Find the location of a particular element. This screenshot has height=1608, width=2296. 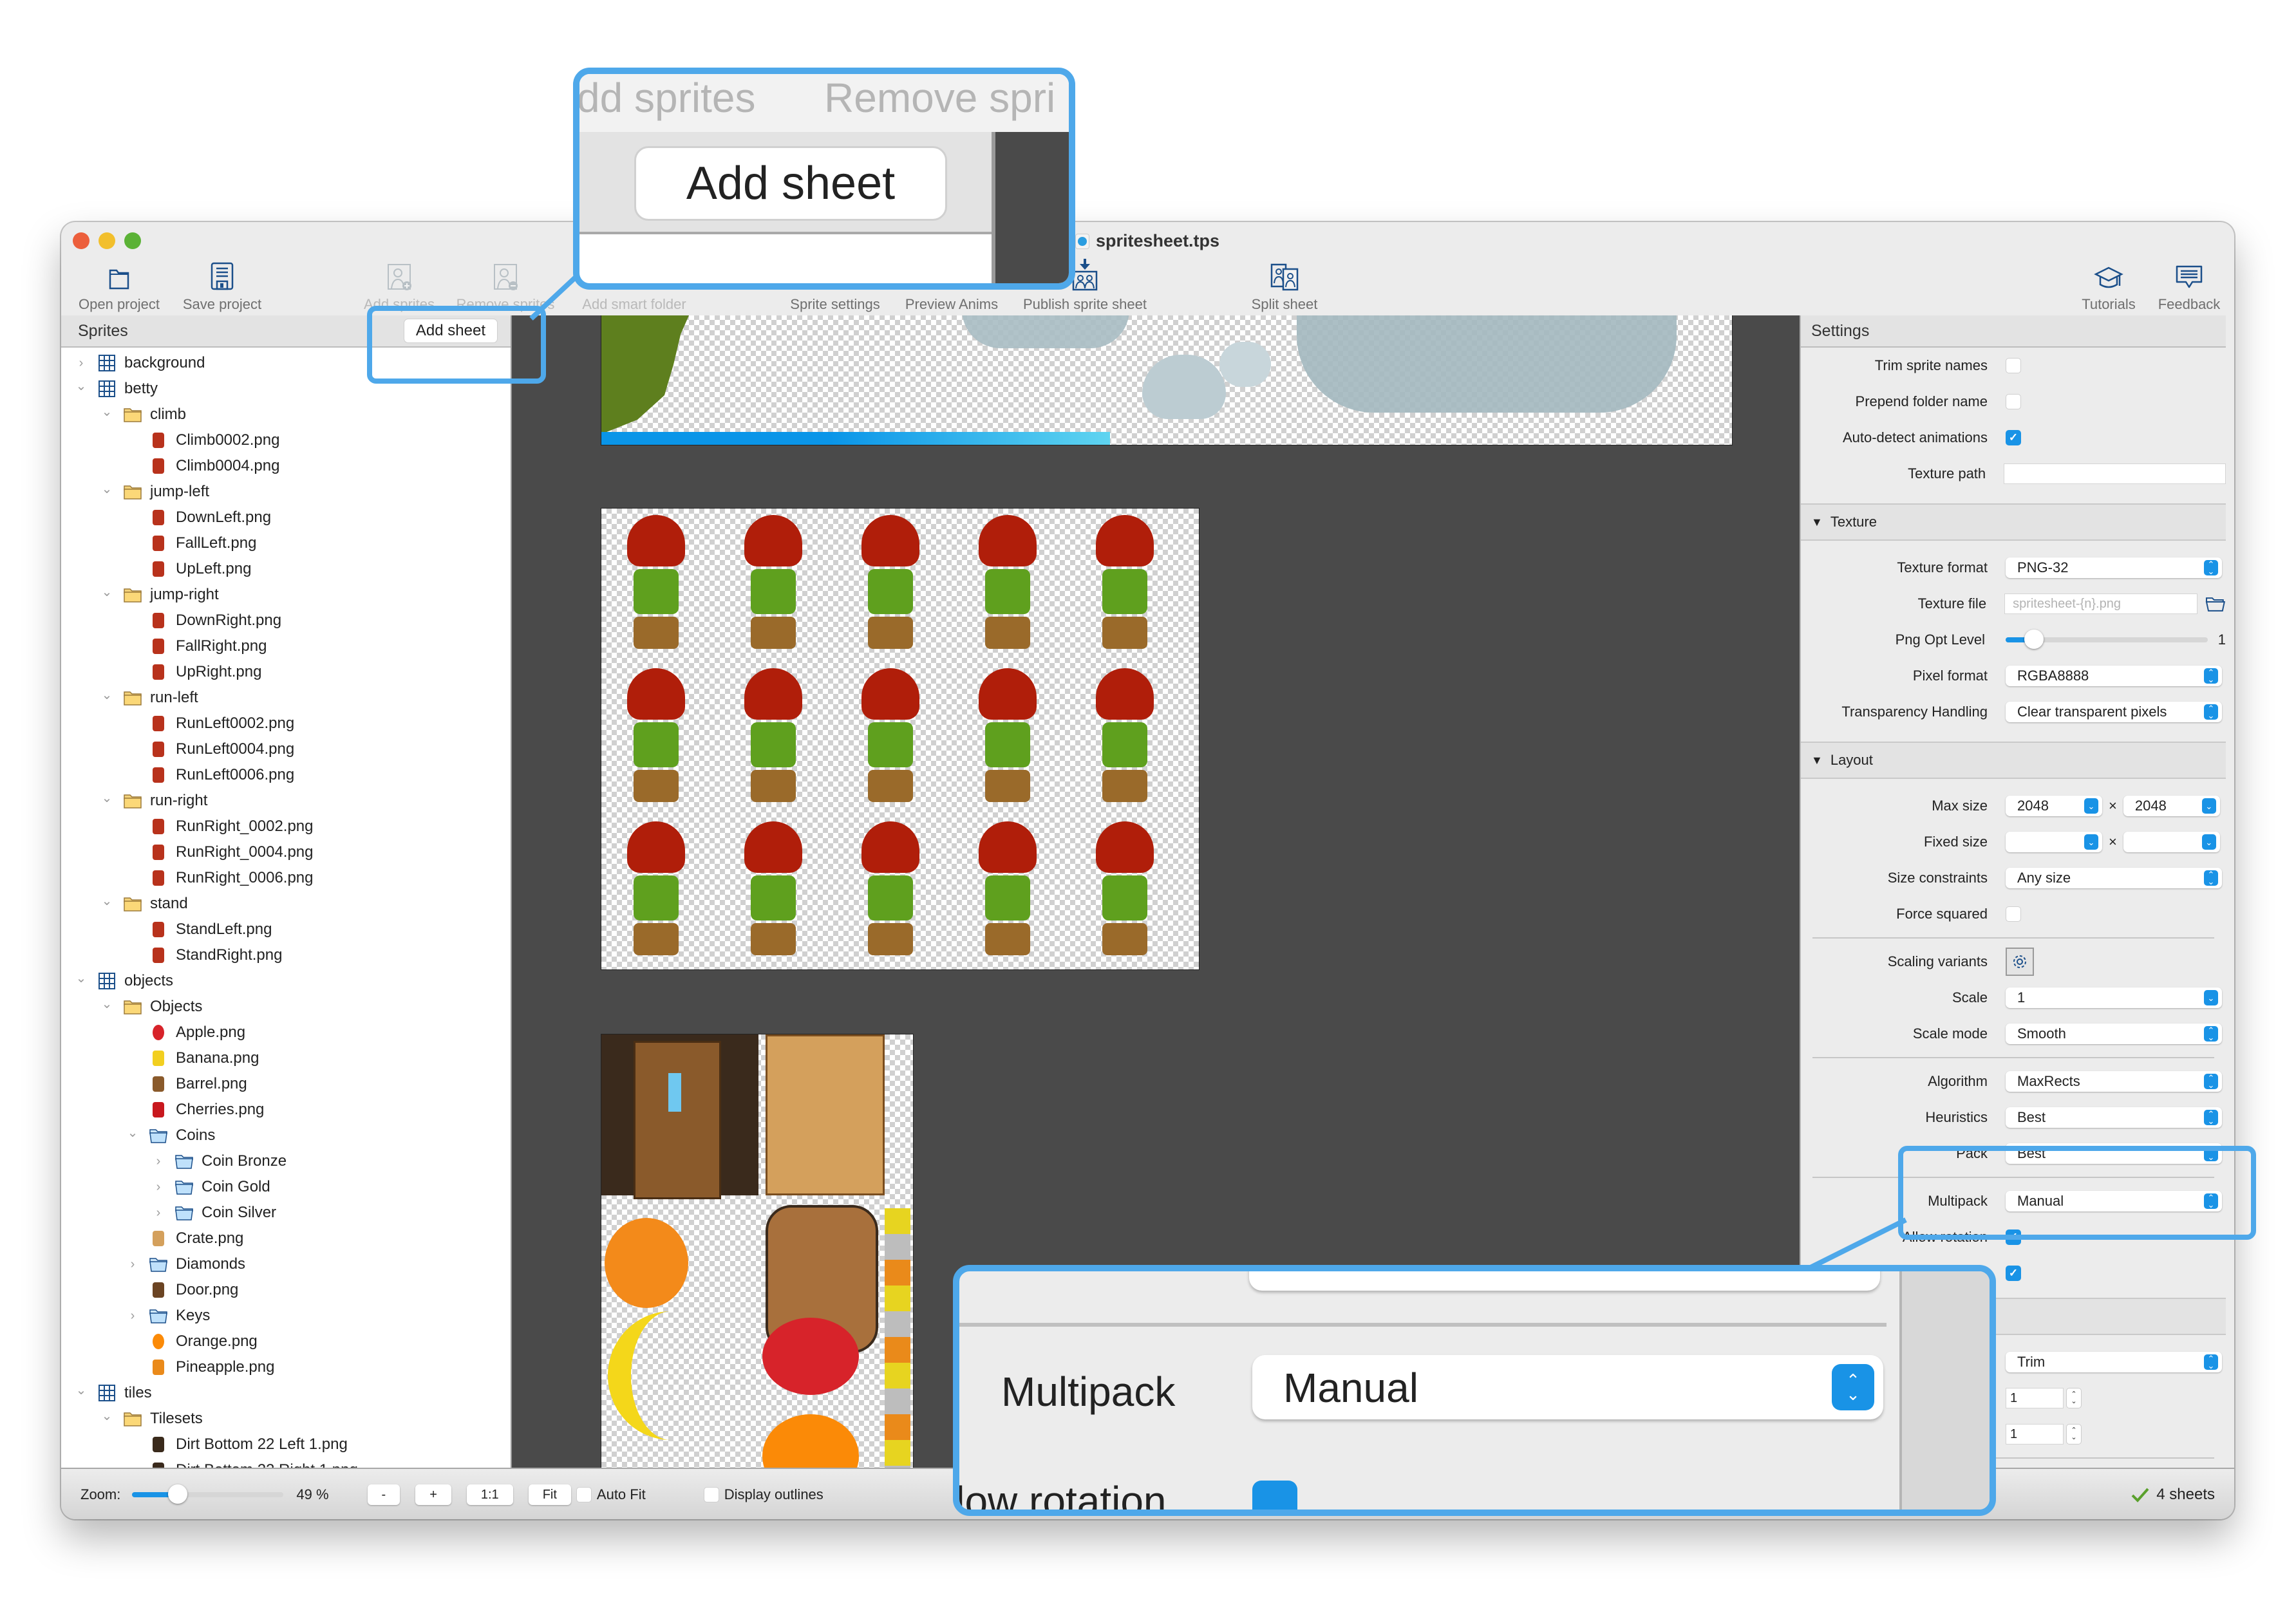

tree-item-sheet: ⌄ tiles is located at coordinates (286, 1393).